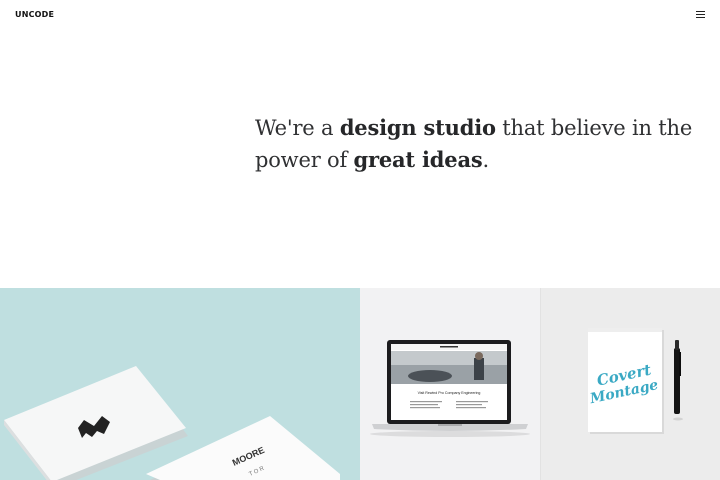 This screenshot has height=480, width=720. What do you see at coordinates (34, 14) in the screenshot?
I see `site-logo: UNCODE` at bounding box center [34, 14].